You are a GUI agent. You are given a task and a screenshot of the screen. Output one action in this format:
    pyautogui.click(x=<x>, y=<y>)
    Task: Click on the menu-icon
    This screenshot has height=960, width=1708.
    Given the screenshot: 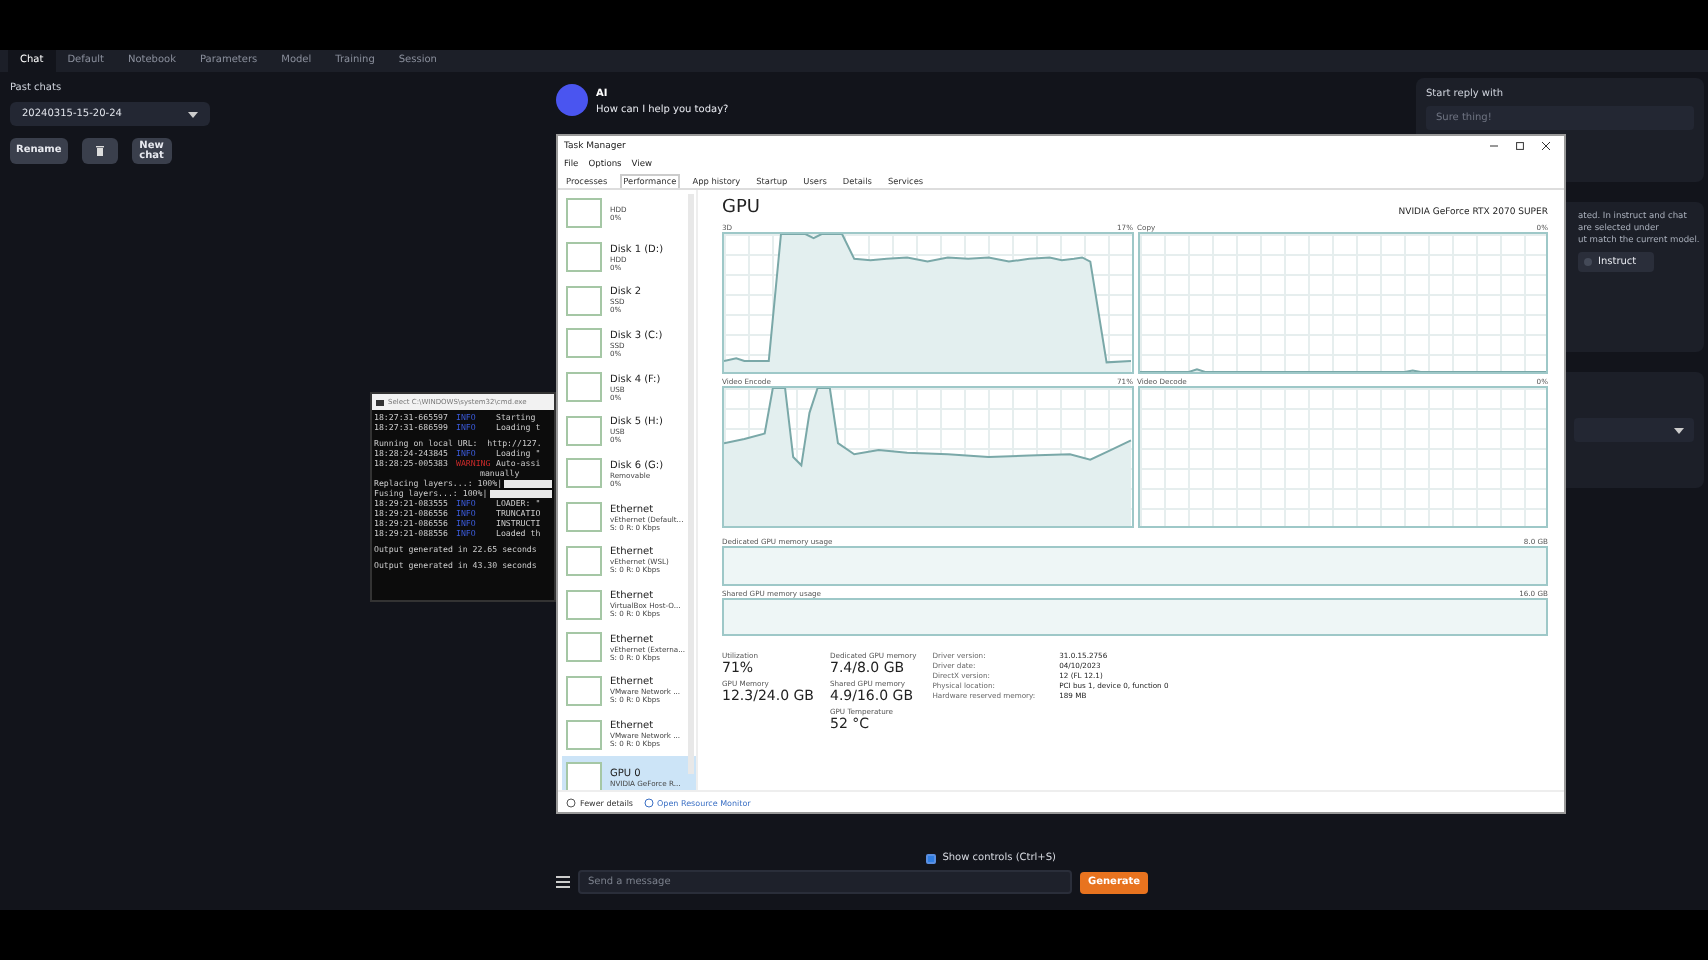 What is the action you would take?
    pyautogui.click(x=563, y=882)
    